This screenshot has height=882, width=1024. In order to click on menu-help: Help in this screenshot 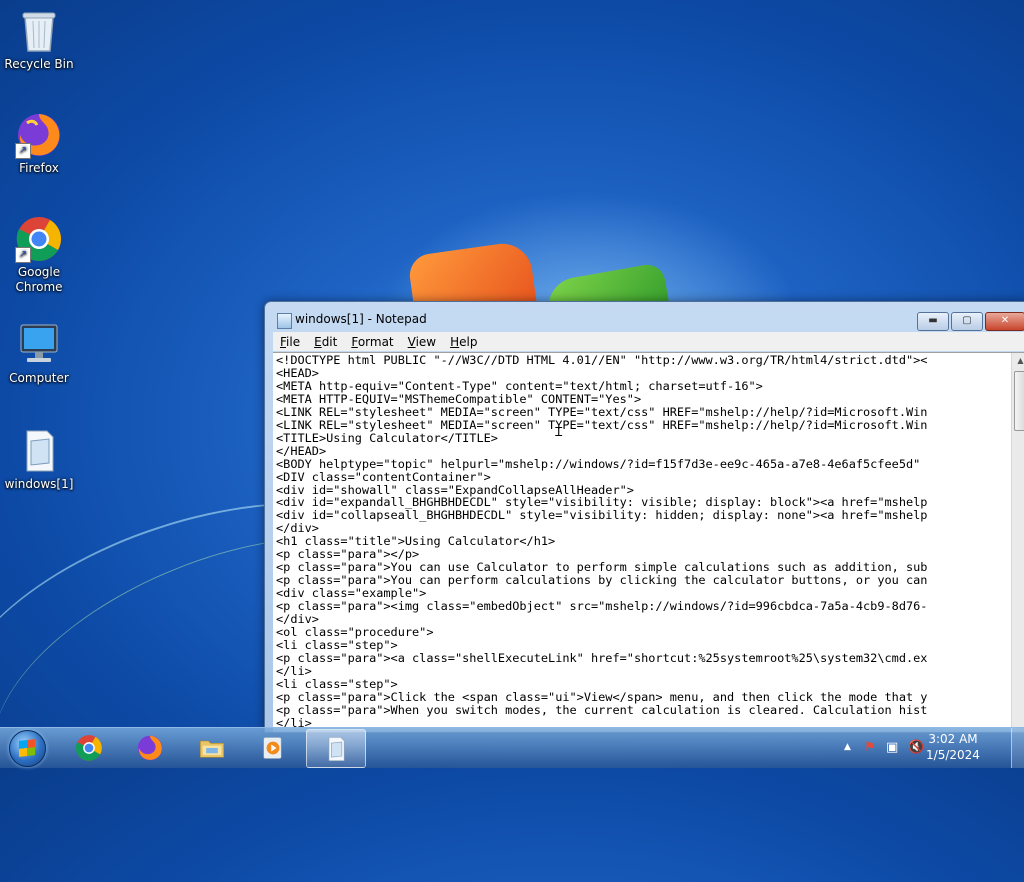, I will do `click(463, 342)`.